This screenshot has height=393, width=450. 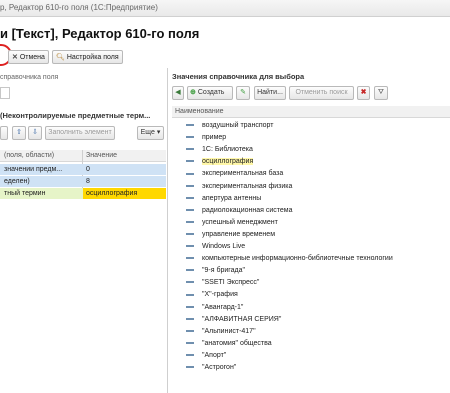 What do you see at coordinates (311, 320) in the screenshot?
I see `list-item: "АЛФАВИТНАЯ СЕРИЯ"` at bounding box center [311, 320].